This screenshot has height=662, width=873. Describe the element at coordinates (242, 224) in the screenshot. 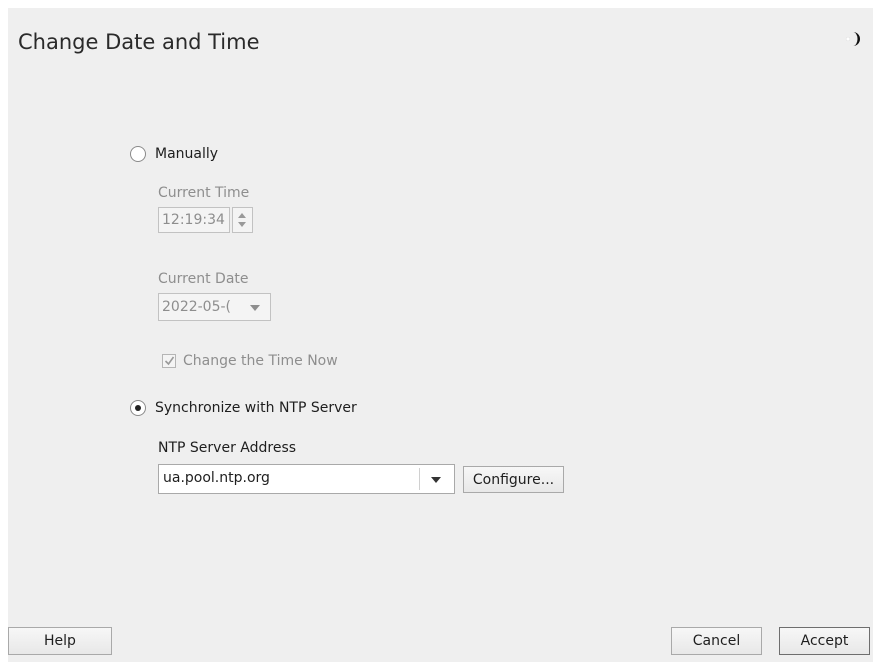

I see `spin-down-icon` at that location.